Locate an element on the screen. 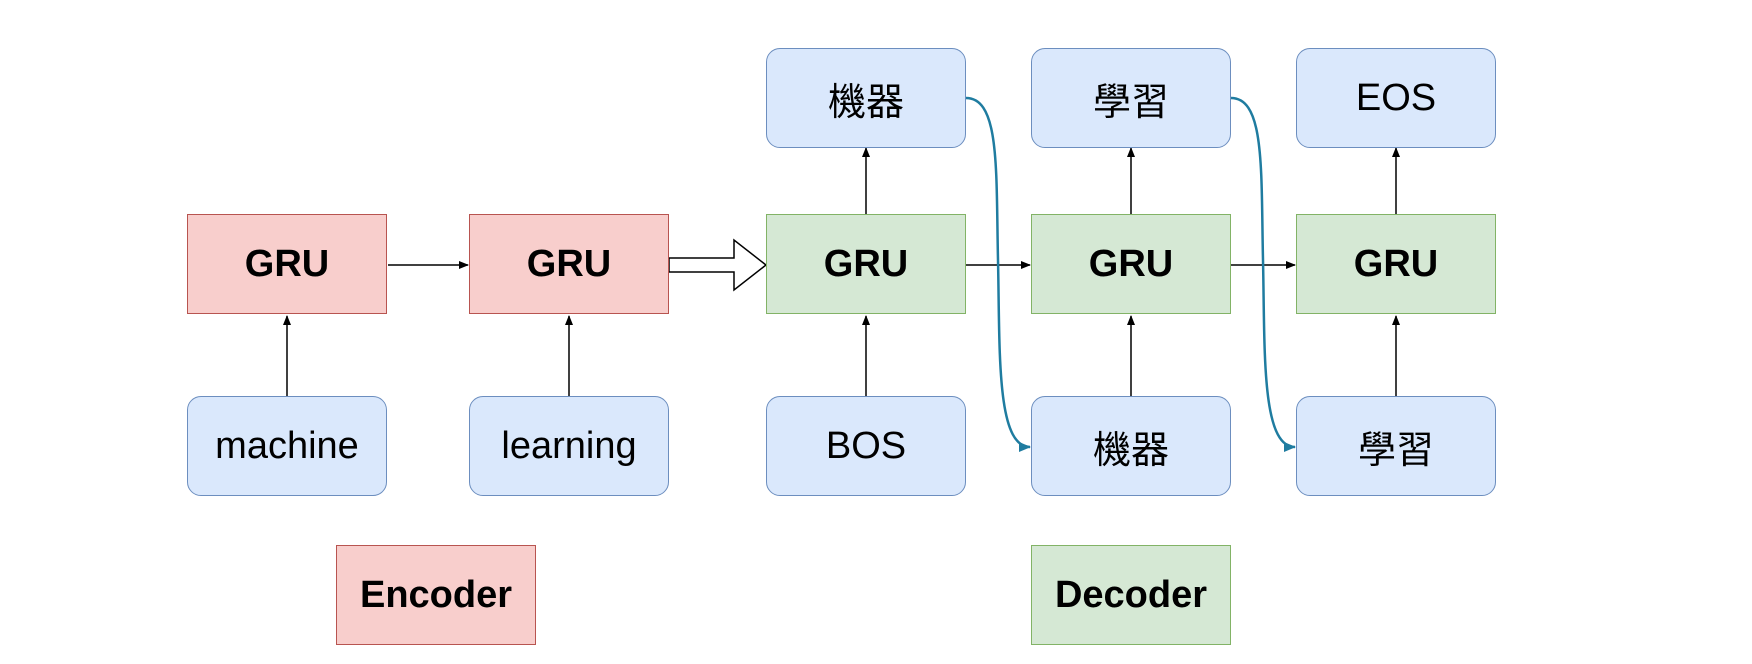 Image resolution: width=1752 pixels, height=664 pixels. decoder-gru-3: GRU is located at coordinates (1396, 264).